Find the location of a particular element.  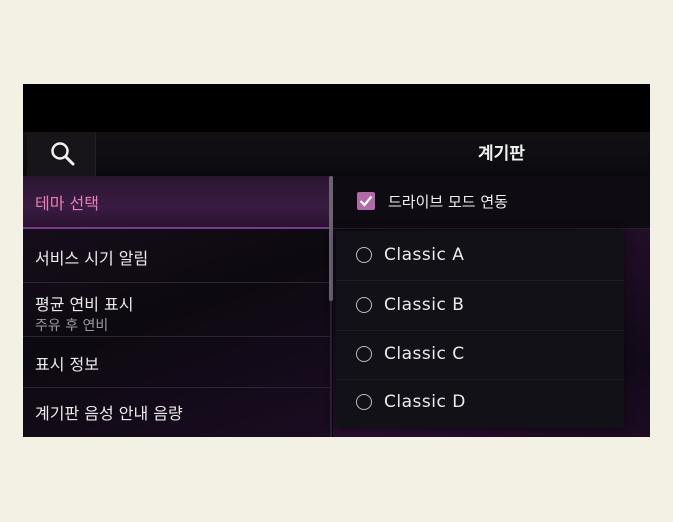

theme-option-label: Classic B is located at coordinates (424, 305).